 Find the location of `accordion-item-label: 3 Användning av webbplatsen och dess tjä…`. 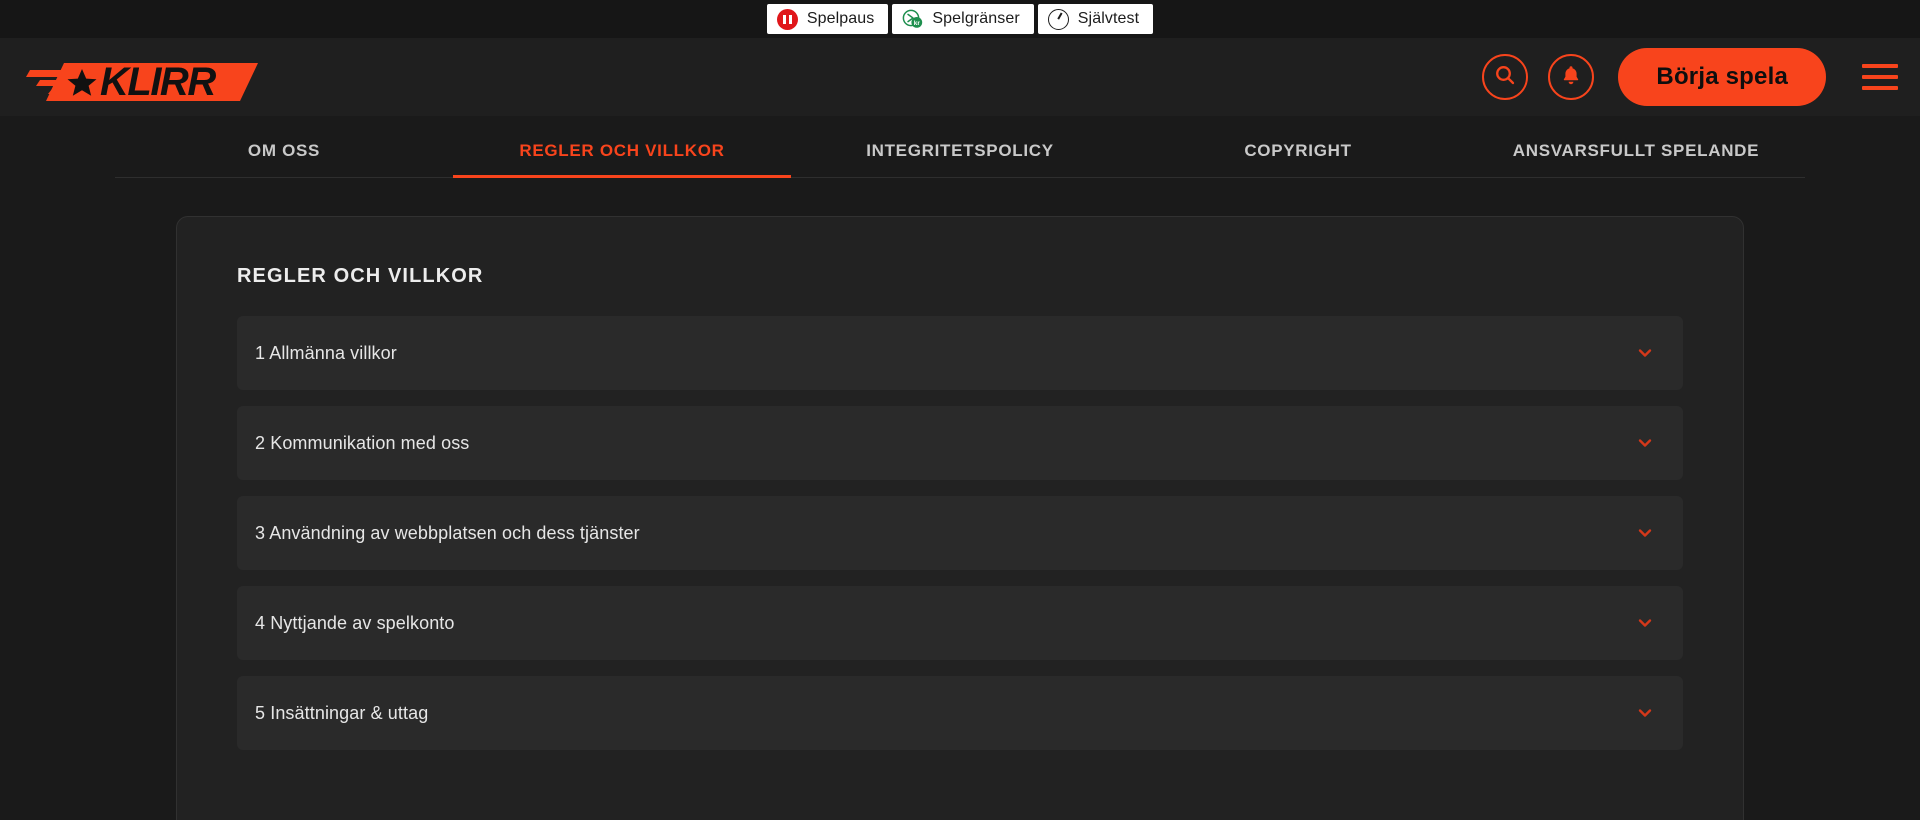

accordion-item-label: 3 Användning av webbplatsen och dess tjä… is located at coordinates (447, 532).